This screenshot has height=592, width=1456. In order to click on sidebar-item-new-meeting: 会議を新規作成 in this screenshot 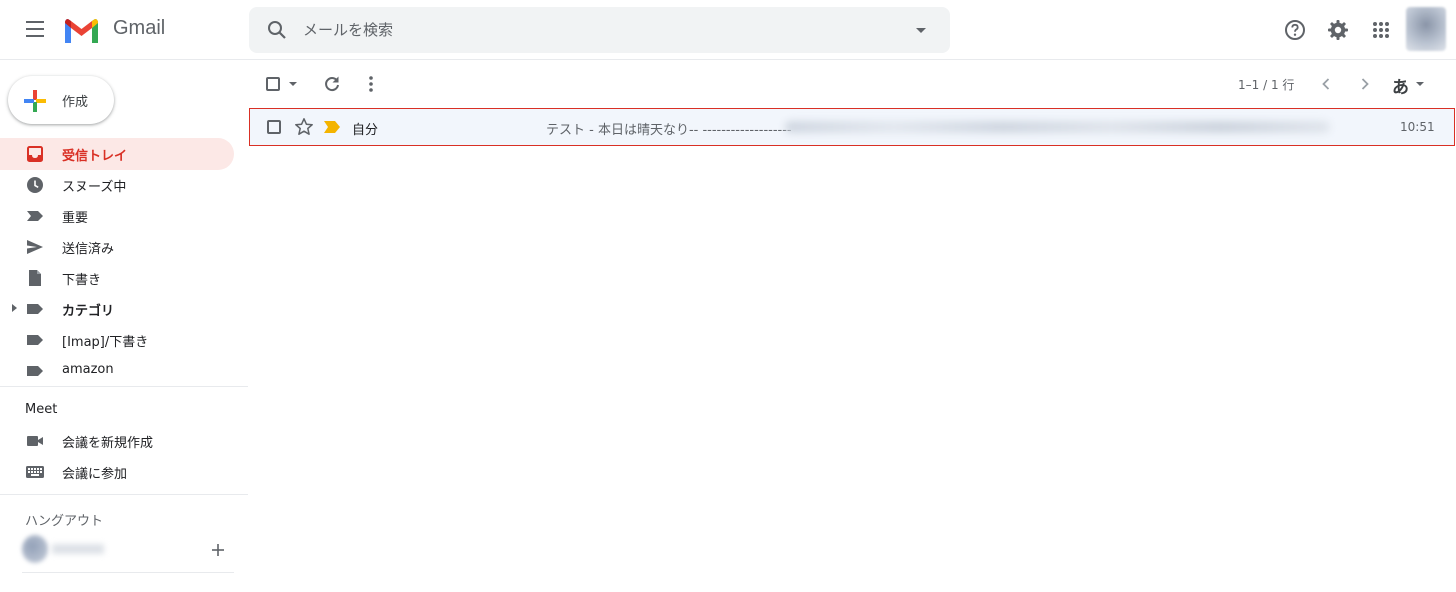, I will do `click(117, 441)`.